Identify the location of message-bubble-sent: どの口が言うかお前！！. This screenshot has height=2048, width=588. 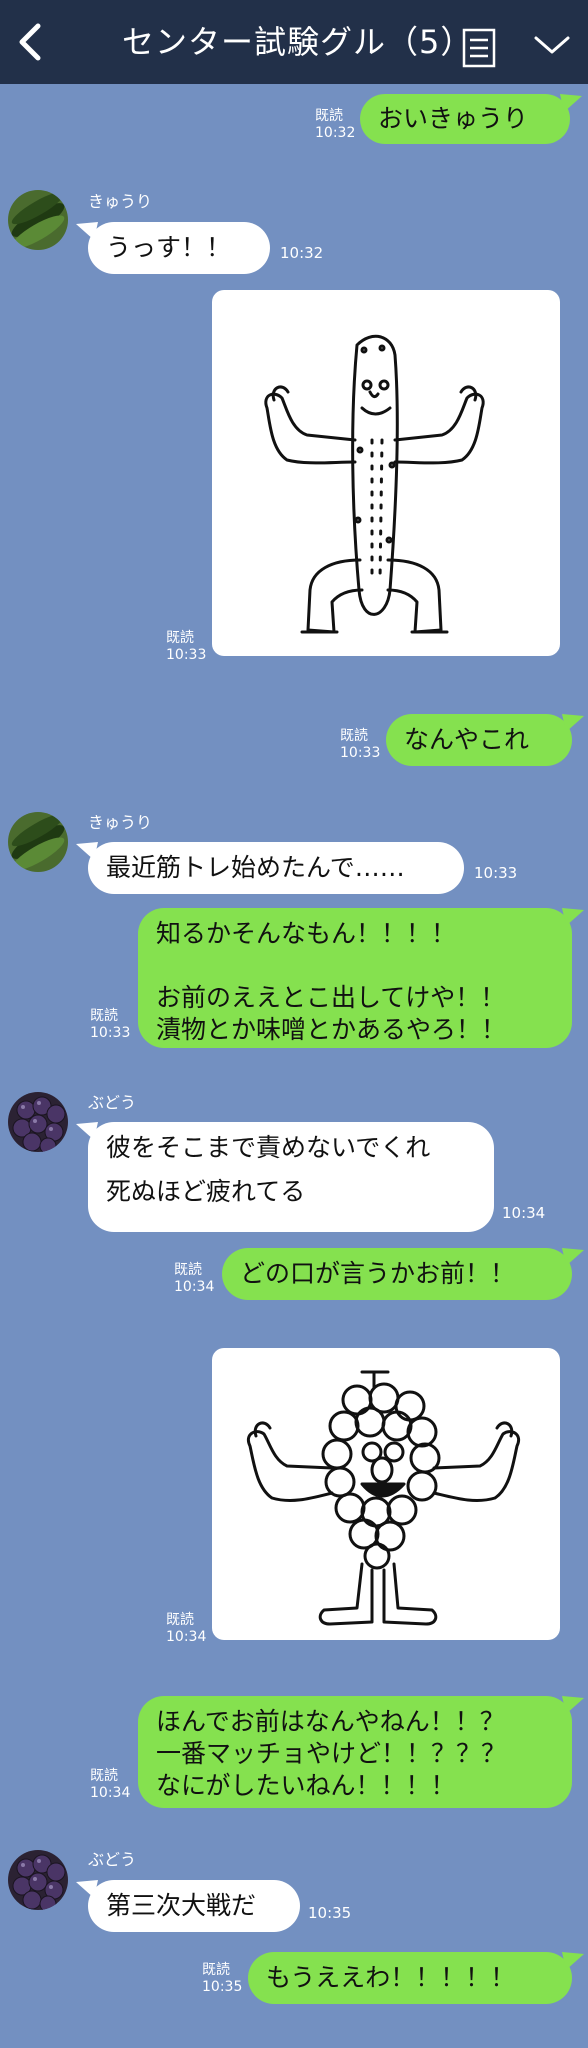
(397, 1274).